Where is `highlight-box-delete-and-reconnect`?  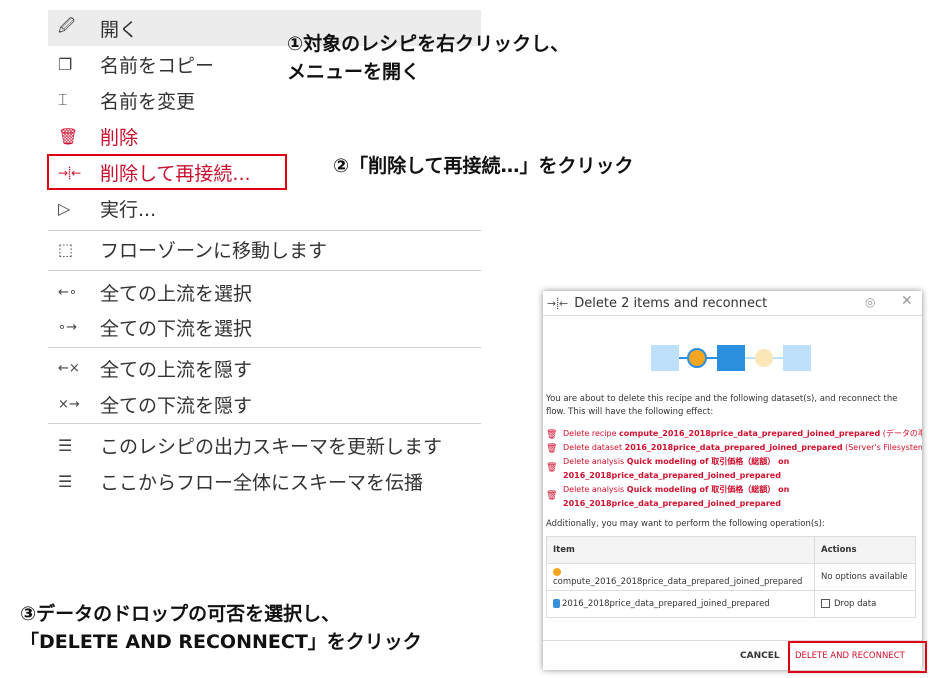 highlight-box-delete-and-reconnect is located at coordinates (857, 657).